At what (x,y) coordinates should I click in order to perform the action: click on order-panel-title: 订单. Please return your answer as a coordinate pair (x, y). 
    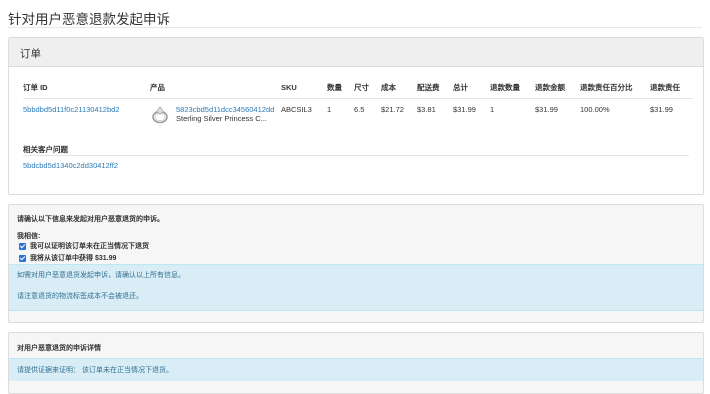
    Looking at the image, I should click on (30, 54).